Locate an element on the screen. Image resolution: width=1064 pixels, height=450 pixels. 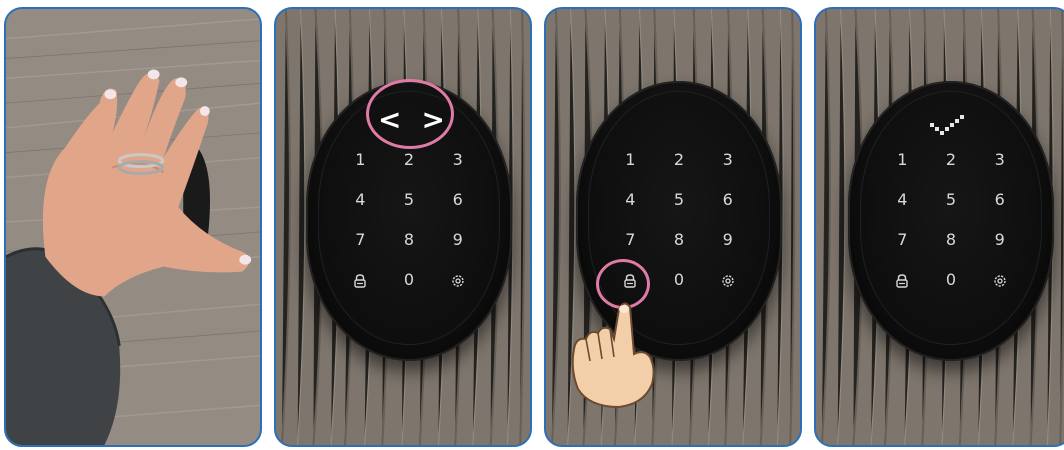
arrow-indicators: <> is located at coordinates (421, 119).